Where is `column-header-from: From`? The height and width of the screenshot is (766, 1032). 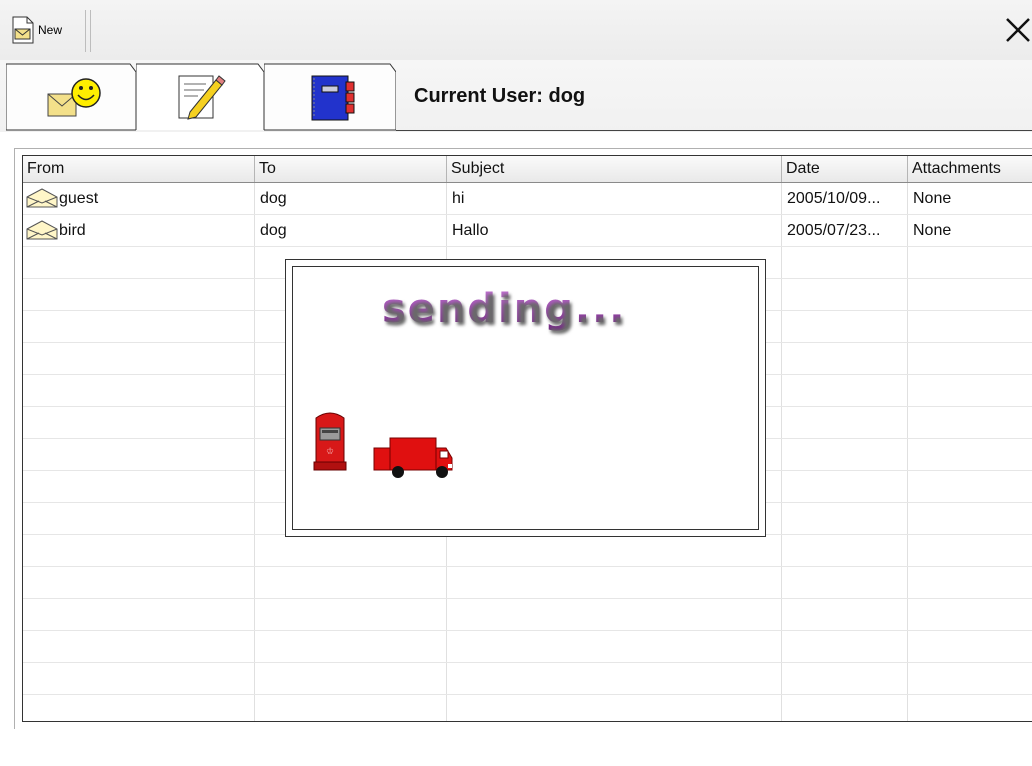
column-header-from: From is located at coordinates (139, 169).